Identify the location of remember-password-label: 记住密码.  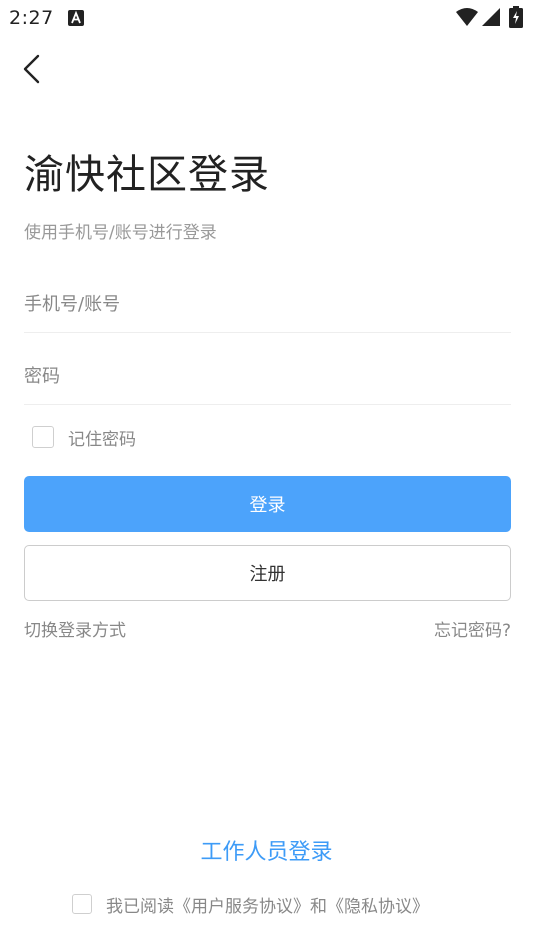
(102, 439).